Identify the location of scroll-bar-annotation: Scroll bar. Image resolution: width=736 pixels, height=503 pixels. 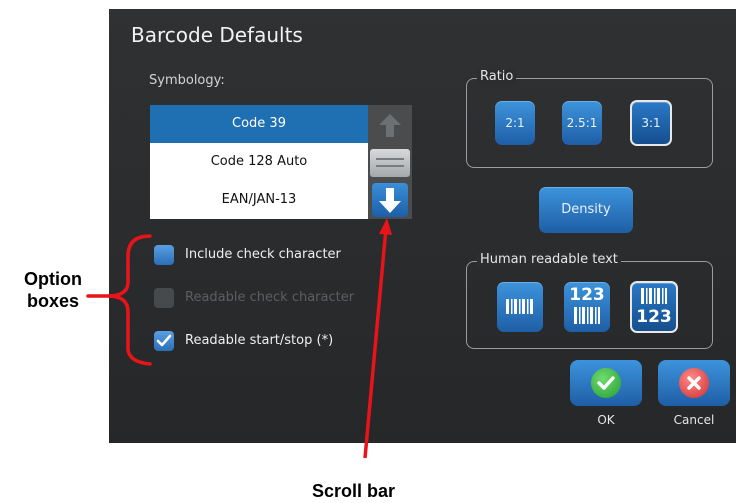
(354, 491).